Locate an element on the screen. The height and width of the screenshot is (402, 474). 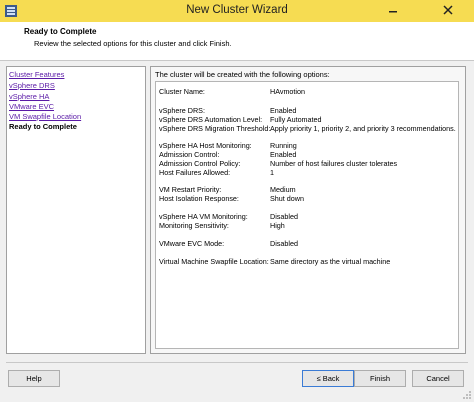
summary-label: VMware EVC Mode: is located at coordinates (192, 243).